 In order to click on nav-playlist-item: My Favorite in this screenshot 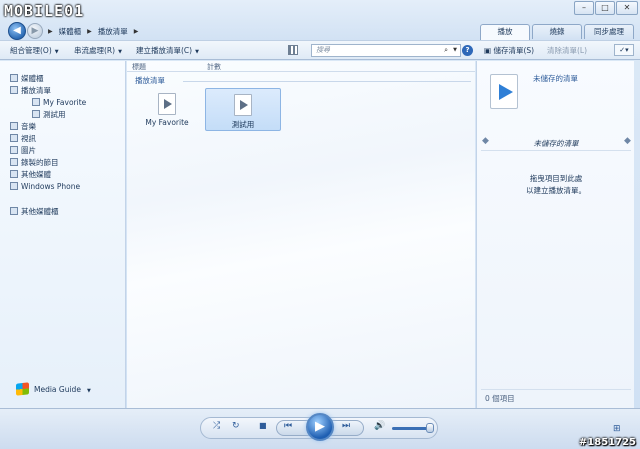, I will do `click(59, 103)`.